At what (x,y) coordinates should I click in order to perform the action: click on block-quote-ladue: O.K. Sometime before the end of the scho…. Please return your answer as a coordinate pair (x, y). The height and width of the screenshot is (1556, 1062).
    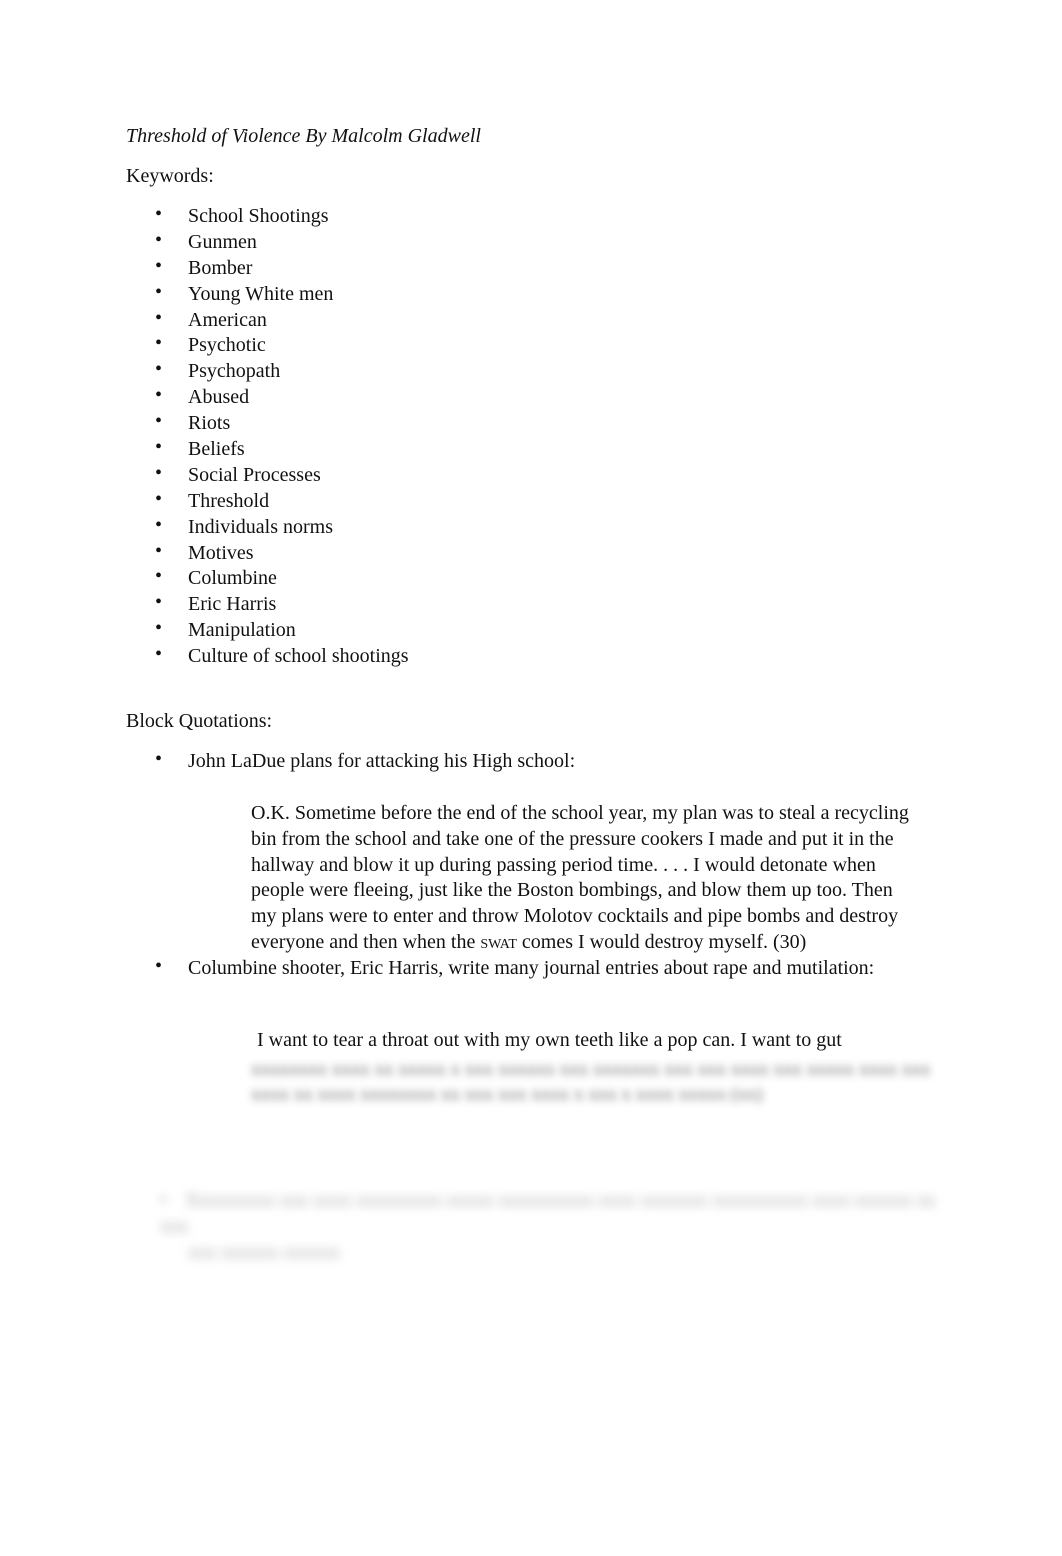
    Looking at the image, I should click on (601, 878).